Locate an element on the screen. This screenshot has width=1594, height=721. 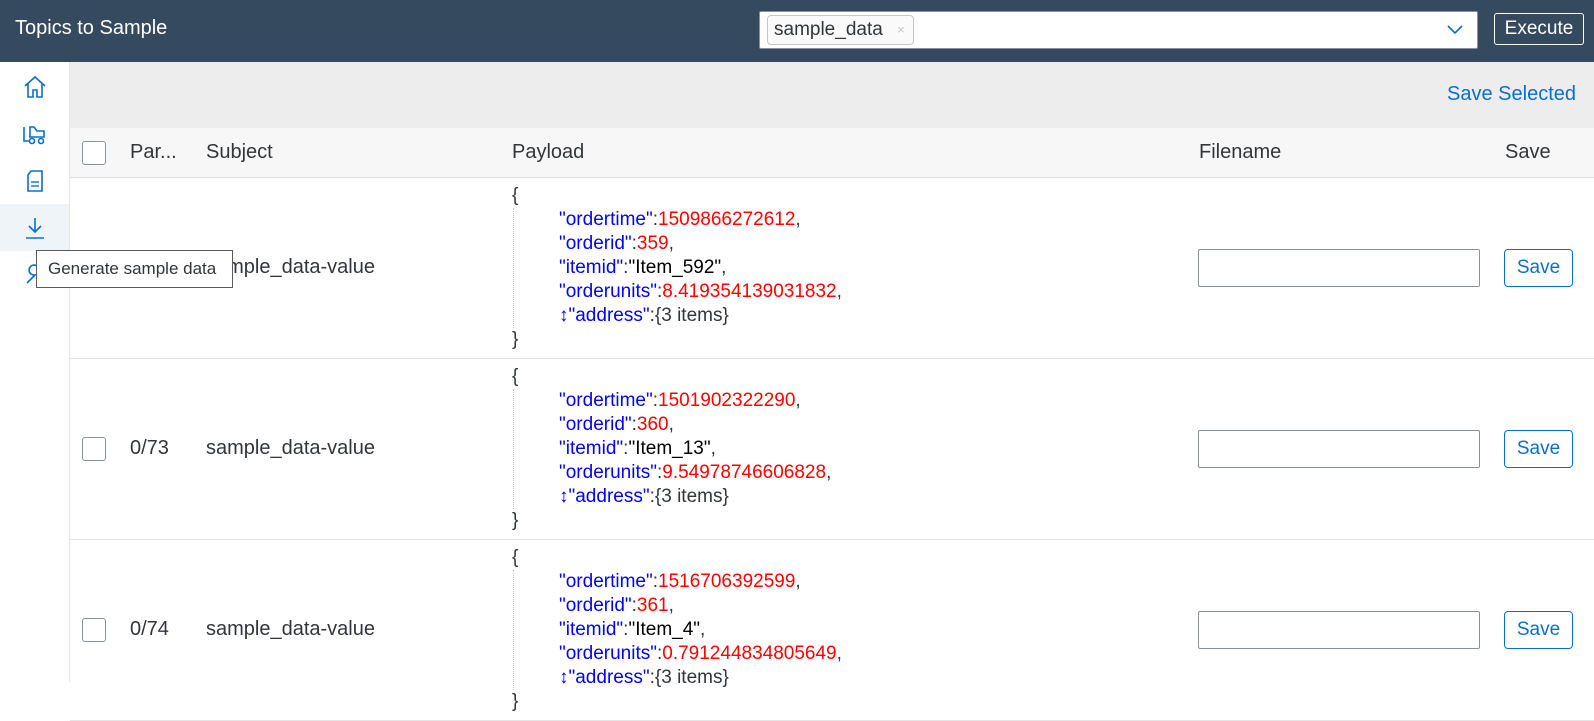
shell-header: Topics to Sample sample_data × Execute is located at coordinates (797, 31).